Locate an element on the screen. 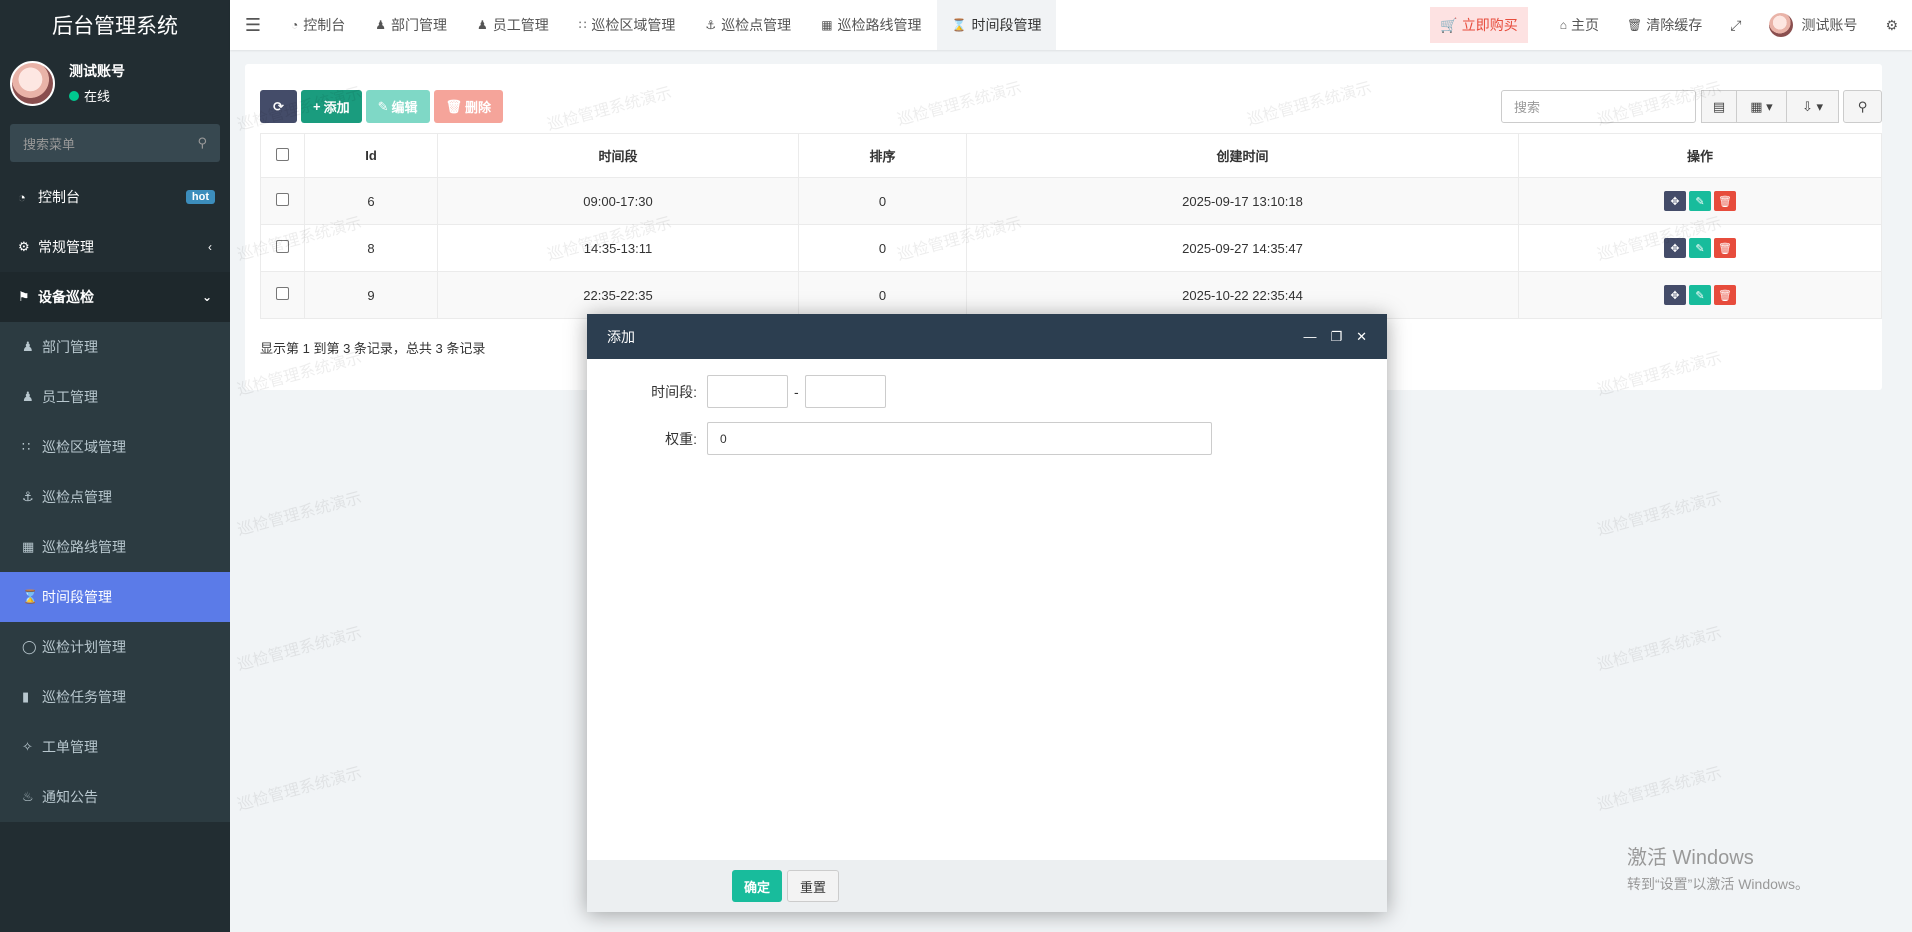 The height and width of the screenshot is (932, 1912). reset-button: 重置 is located at coordinates (813, 886).